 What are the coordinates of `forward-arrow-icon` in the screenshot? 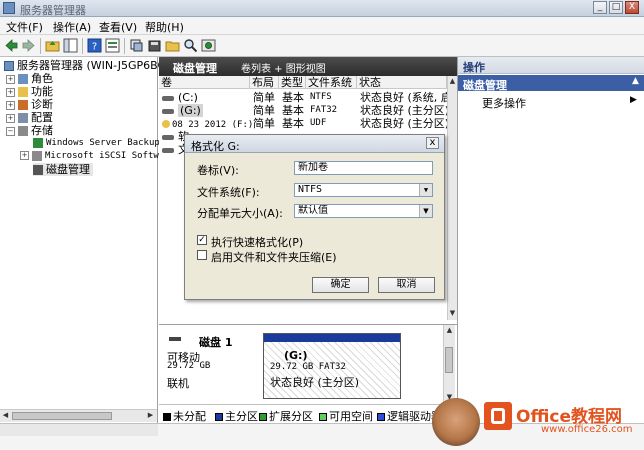 It's located at (28, 45).